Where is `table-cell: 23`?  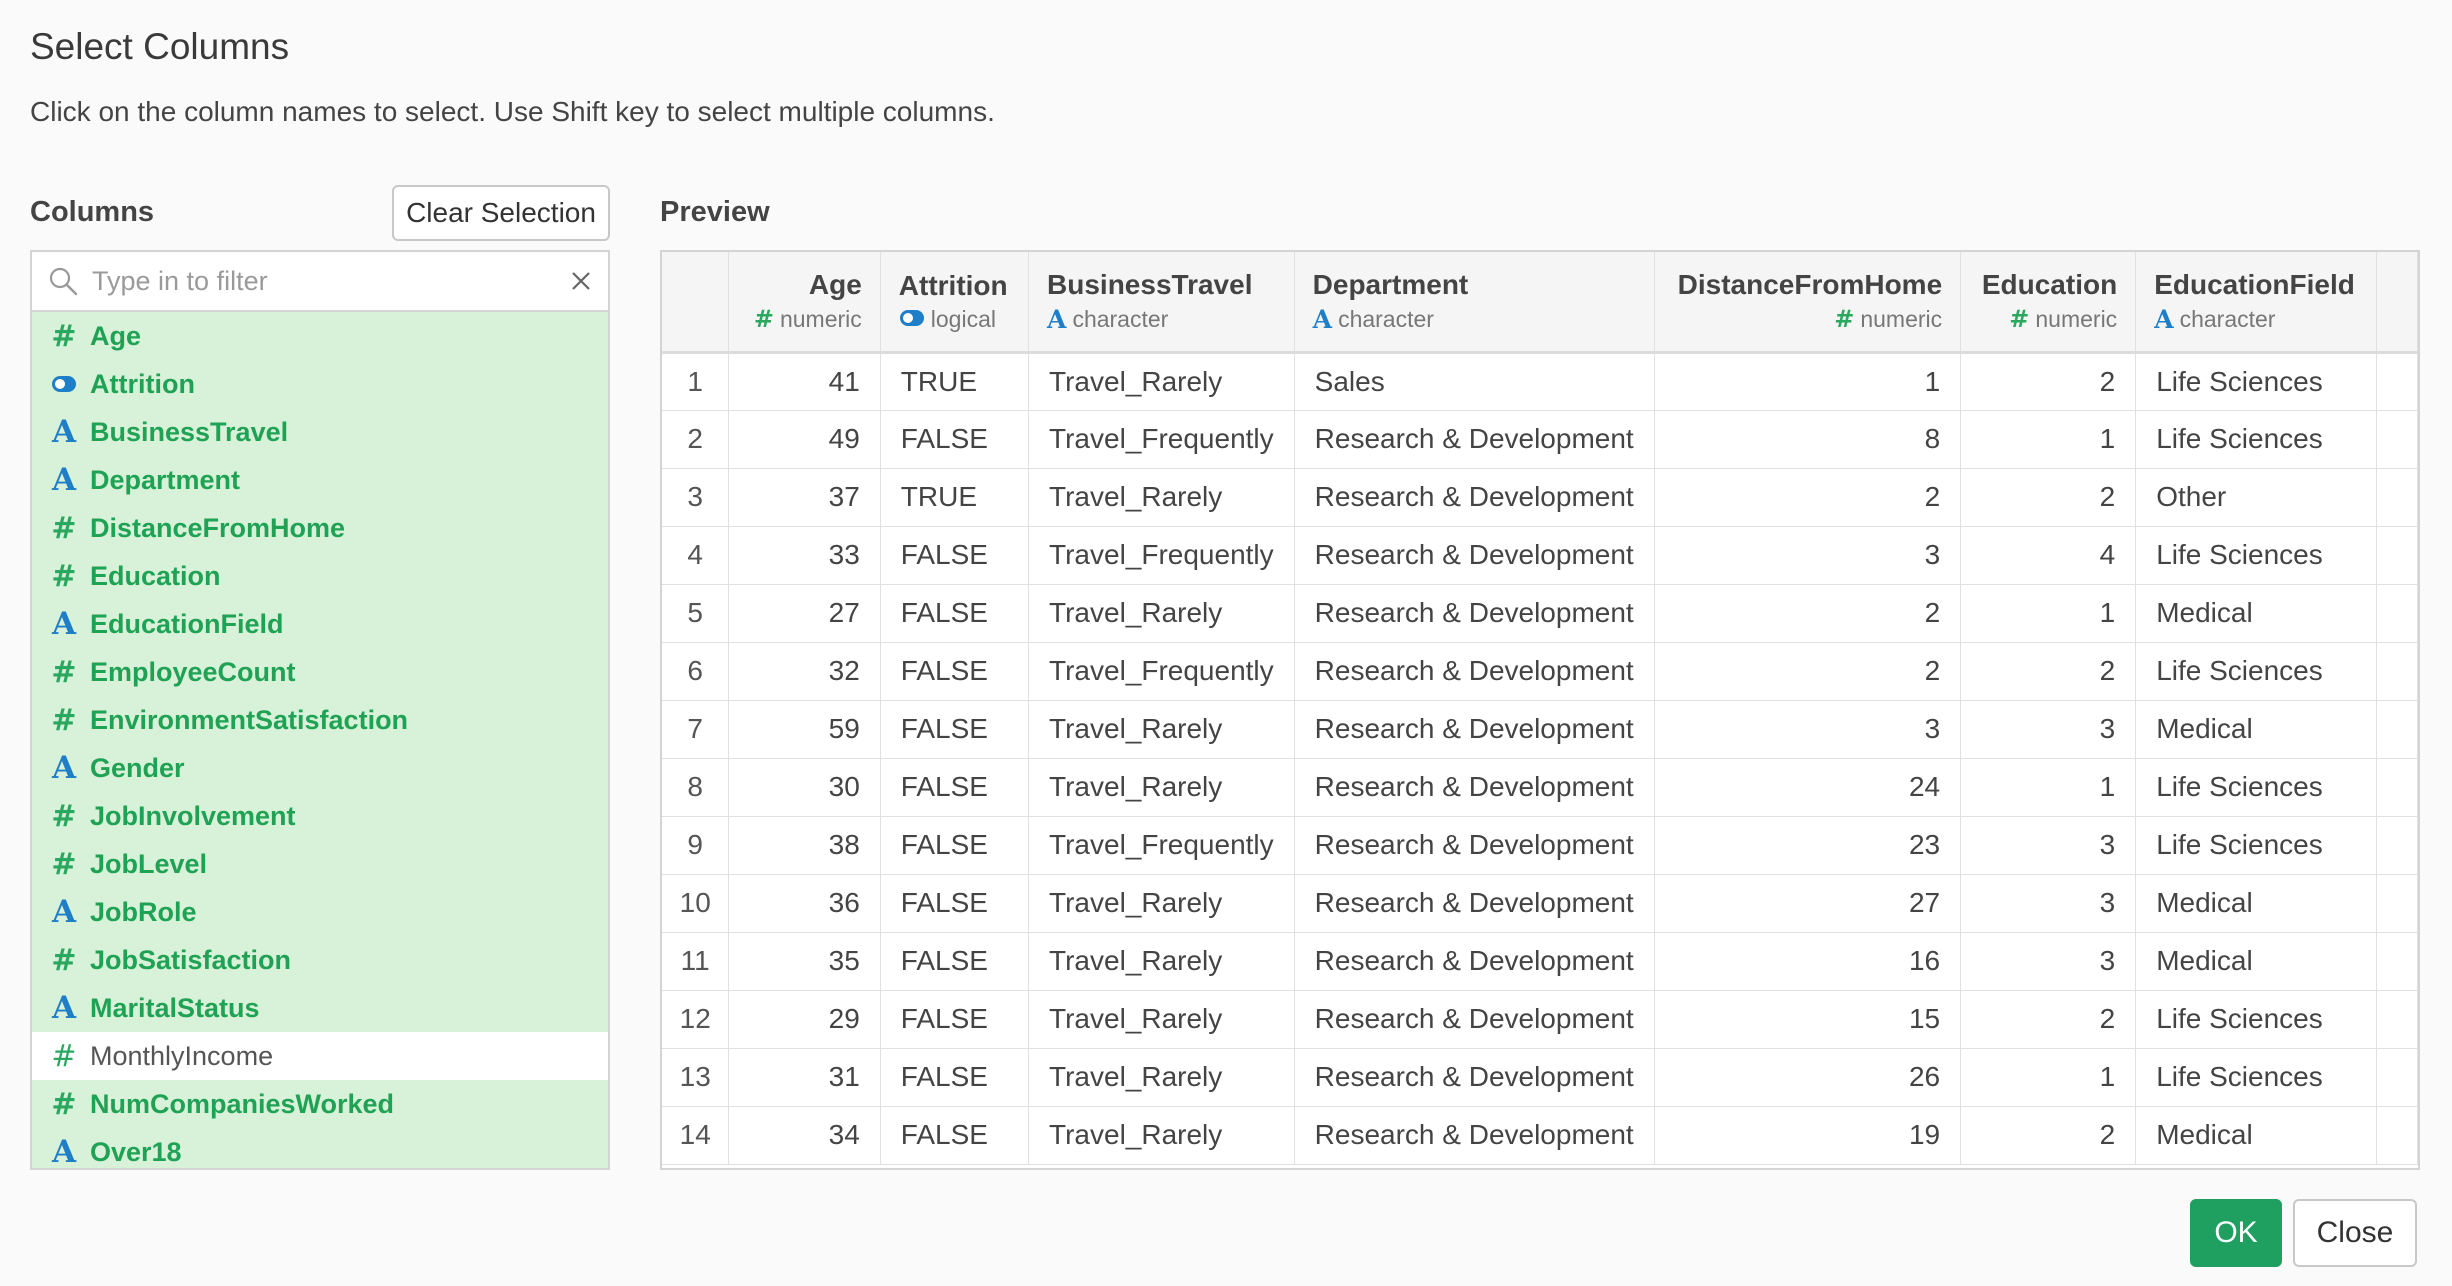
table-cell: 23 is located at coordinates (1808, 845).